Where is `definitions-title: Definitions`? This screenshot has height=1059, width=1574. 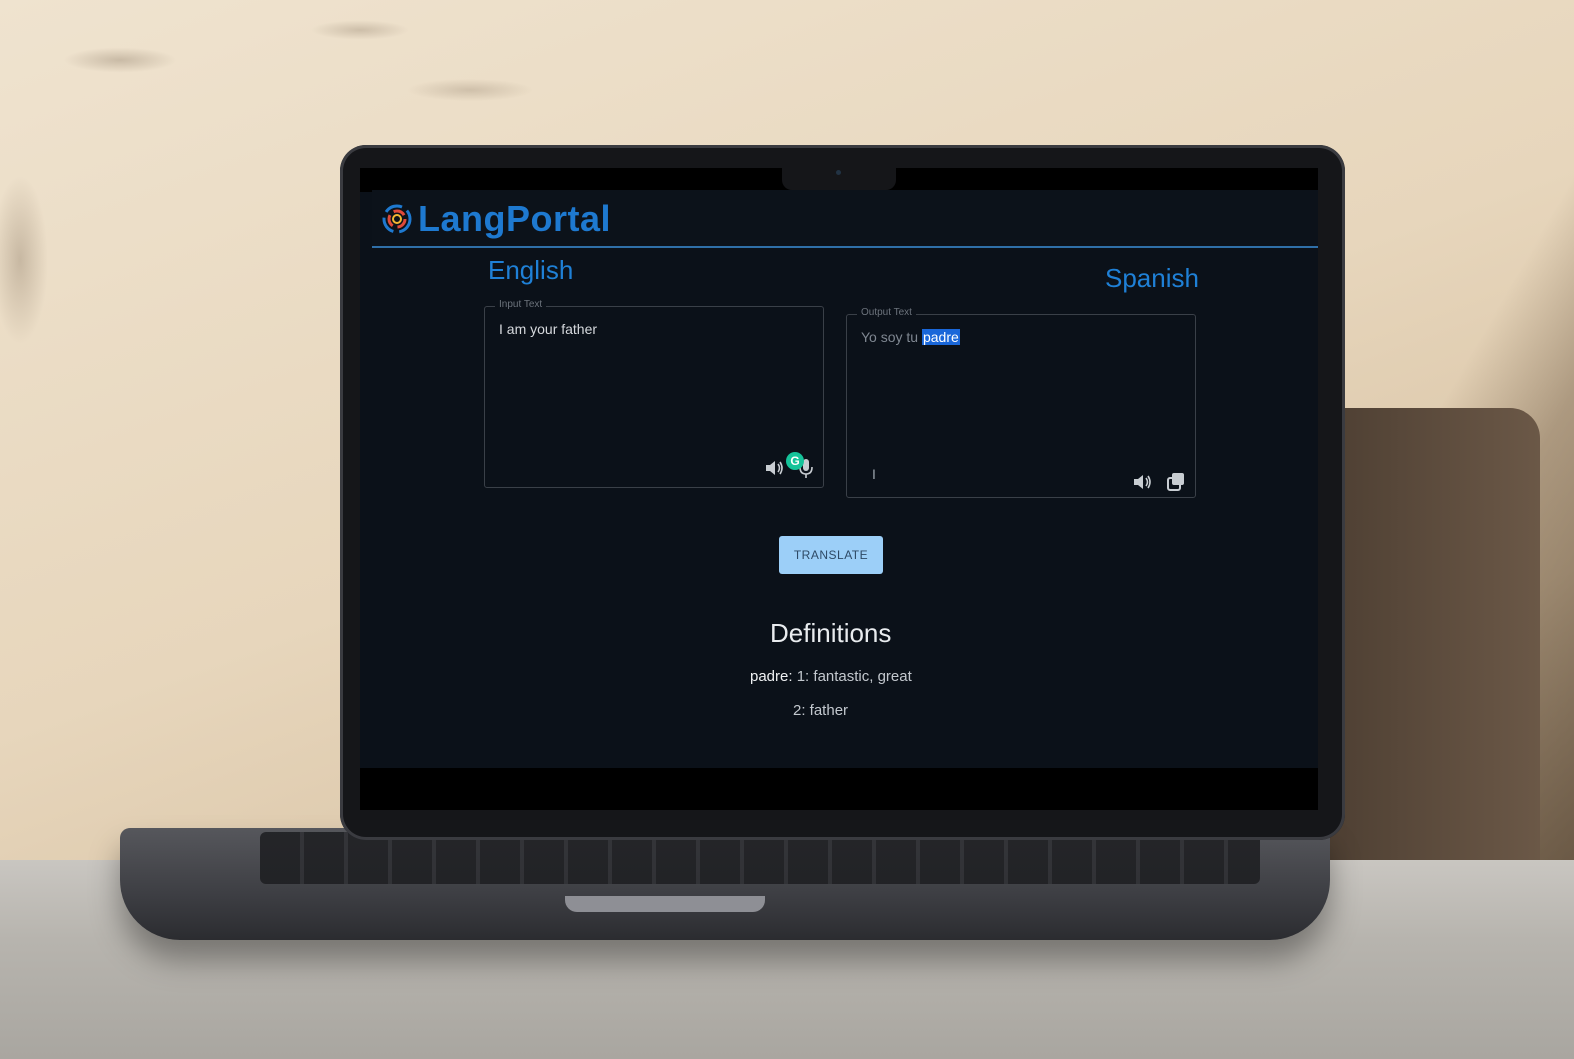 definitions-title: Definitions is located at coordinates (831, 633).